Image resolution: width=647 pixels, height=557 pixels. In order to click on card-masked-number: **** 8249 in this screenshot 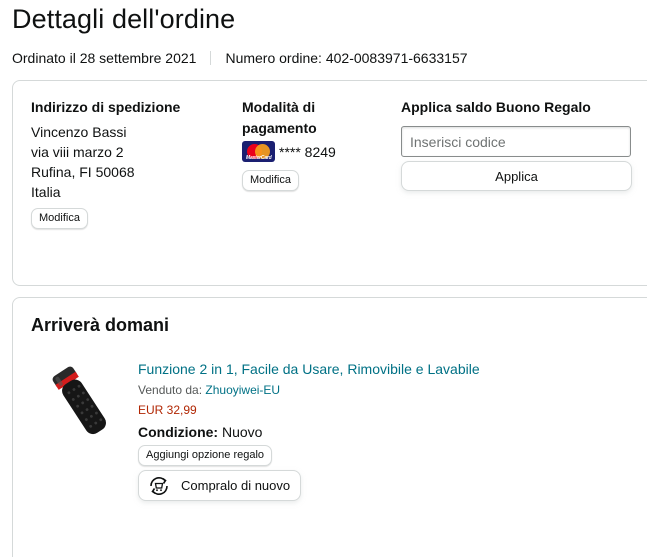, I will do `click(307, 151)`.